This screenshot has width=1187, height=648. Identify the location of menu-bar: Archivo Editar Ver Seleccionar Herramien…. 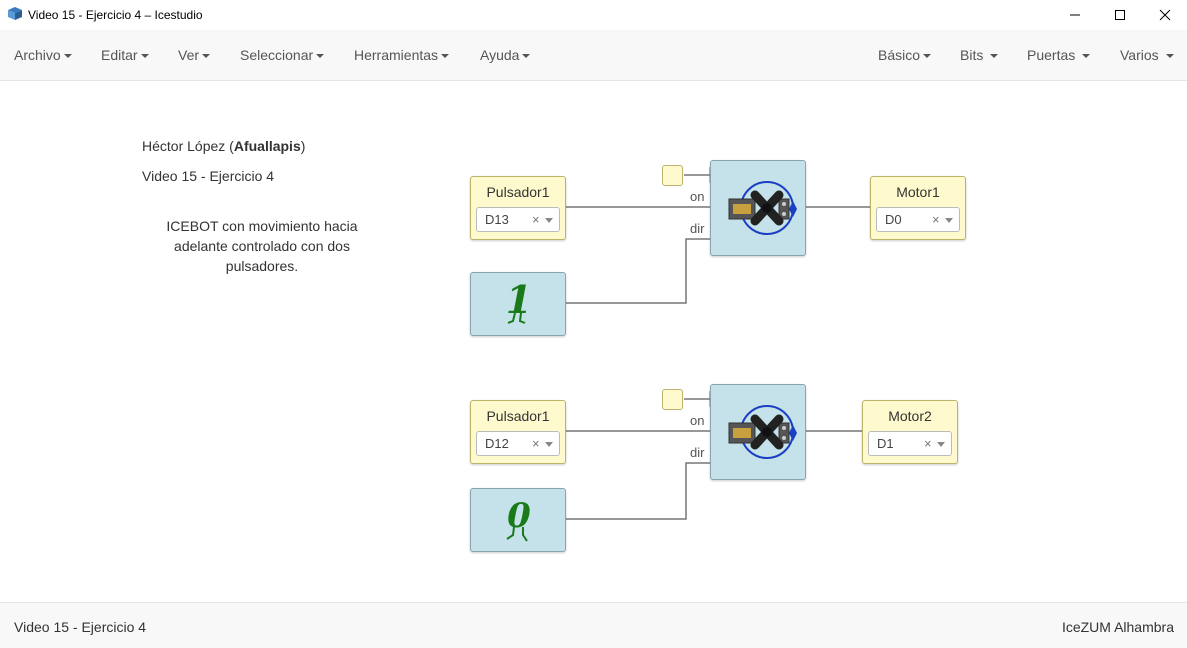
(593, 55).